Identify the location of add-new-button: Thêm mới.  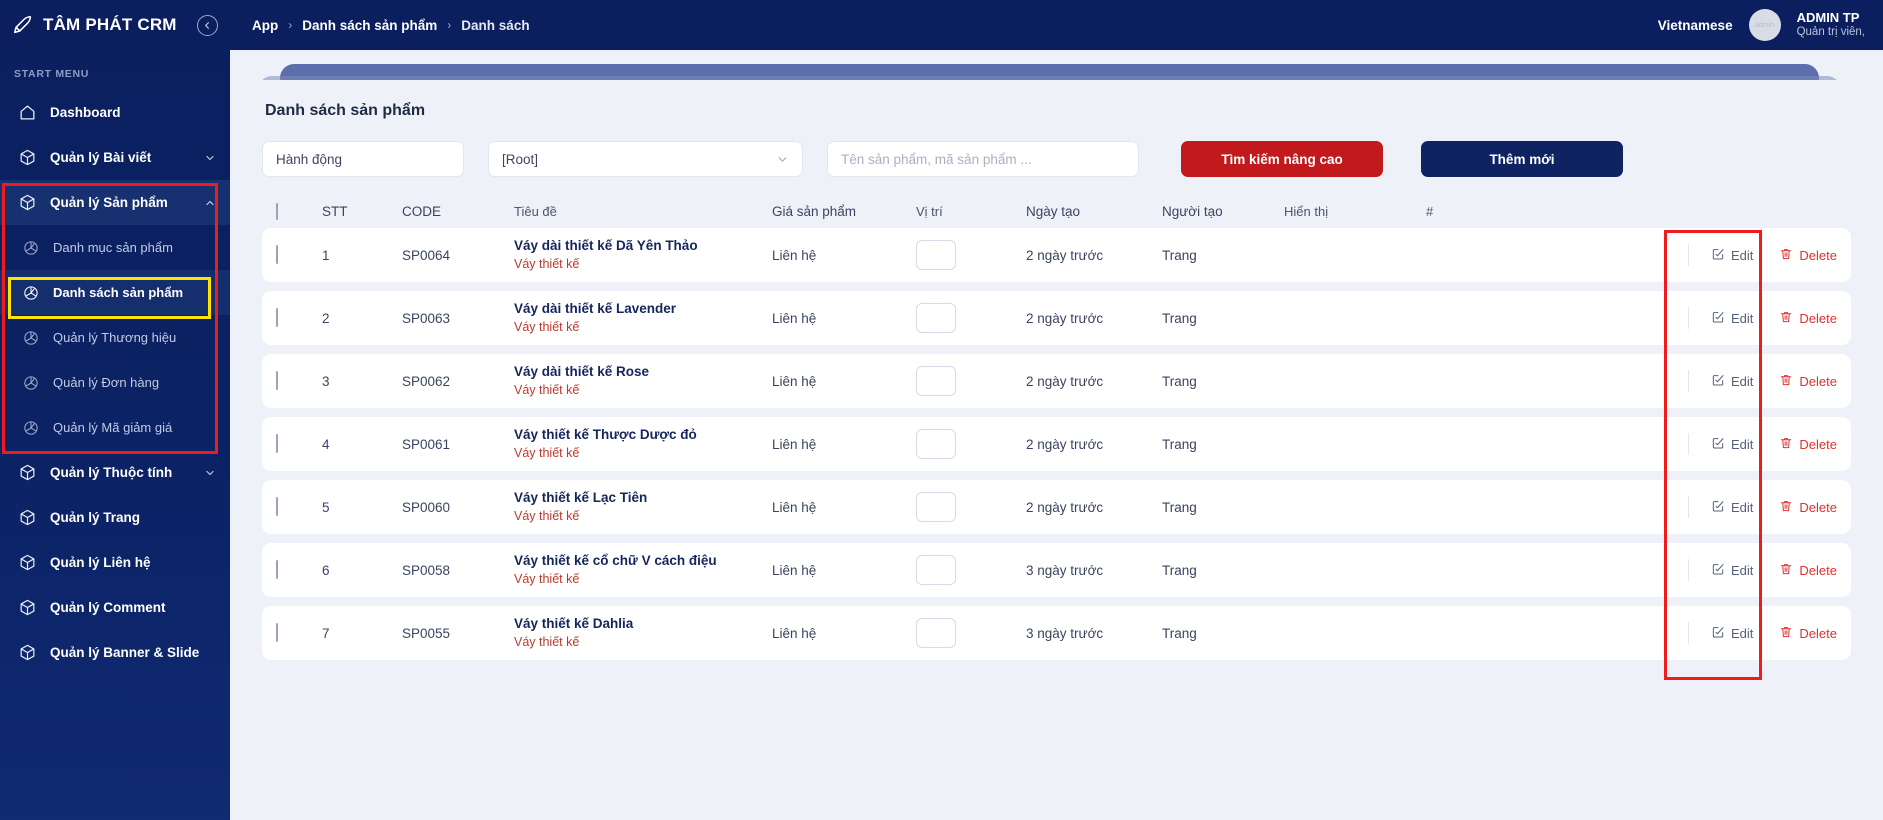
(1522, 159).